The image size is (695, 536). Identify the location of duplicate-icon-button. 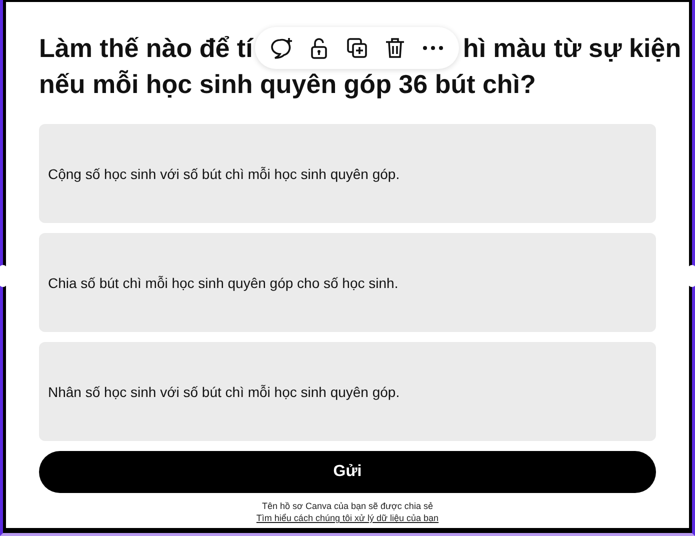
(356, 48).